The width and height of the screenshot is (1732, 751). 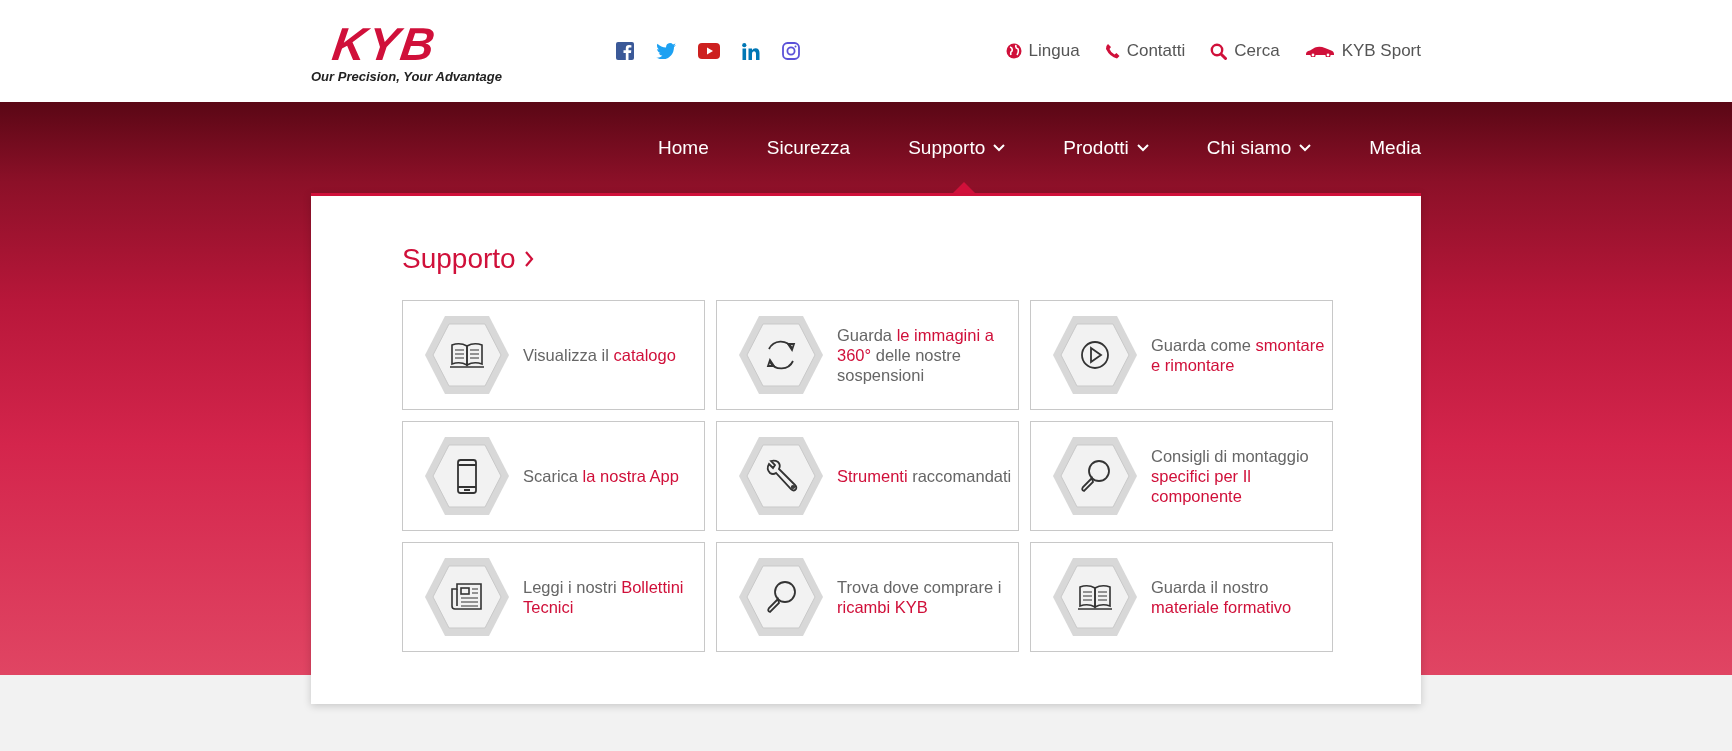 I want to click on youtube-icon, so click(x=709, y=51).